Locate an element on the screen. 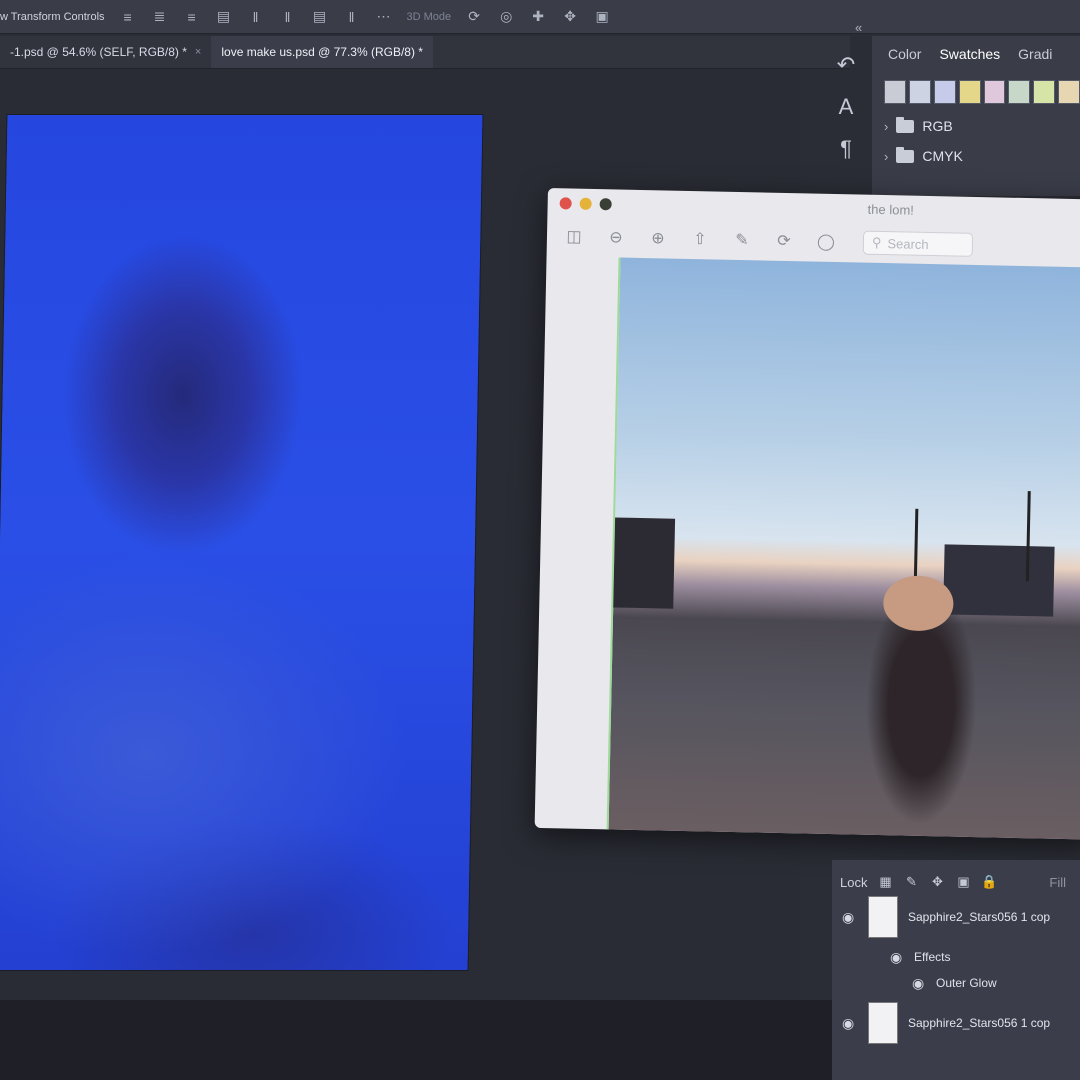 The height and width of the screenshot is (1080, 1080). lock-position-icon: ✥ is located at coordinates (937, 882).